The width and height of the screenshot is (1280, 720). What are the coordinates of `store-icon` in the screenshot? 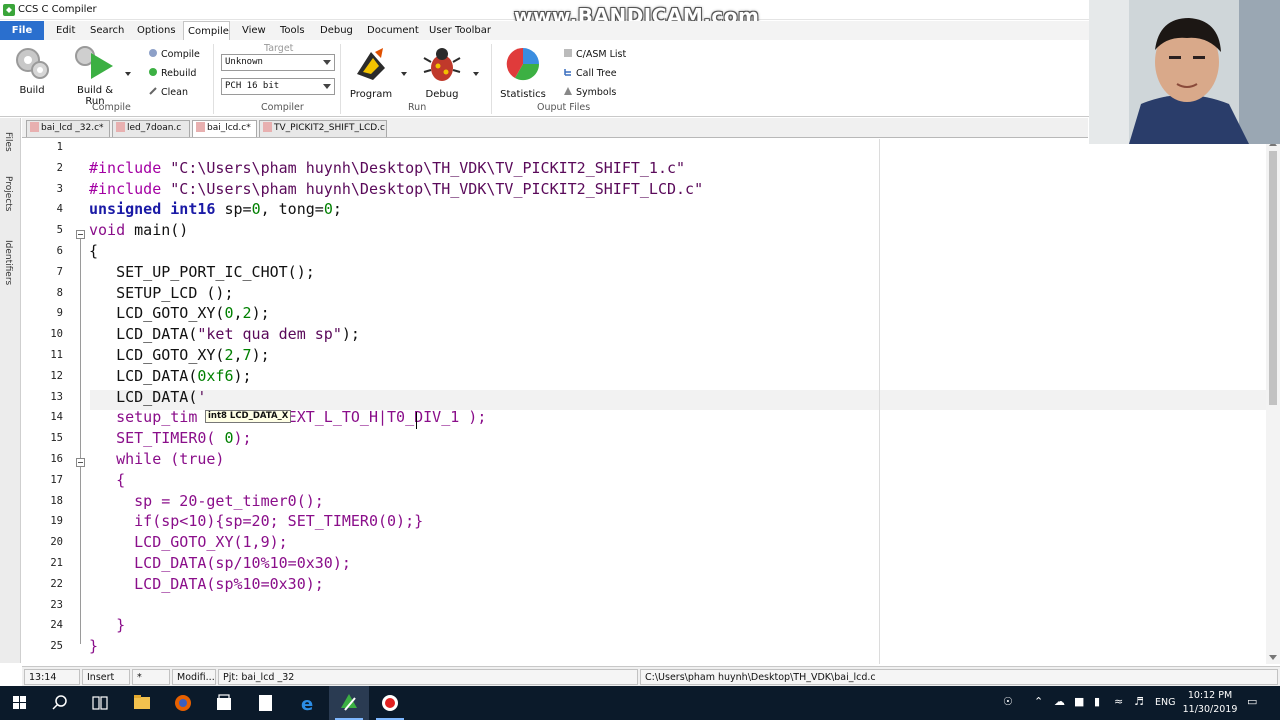 It's located at (224, 702).